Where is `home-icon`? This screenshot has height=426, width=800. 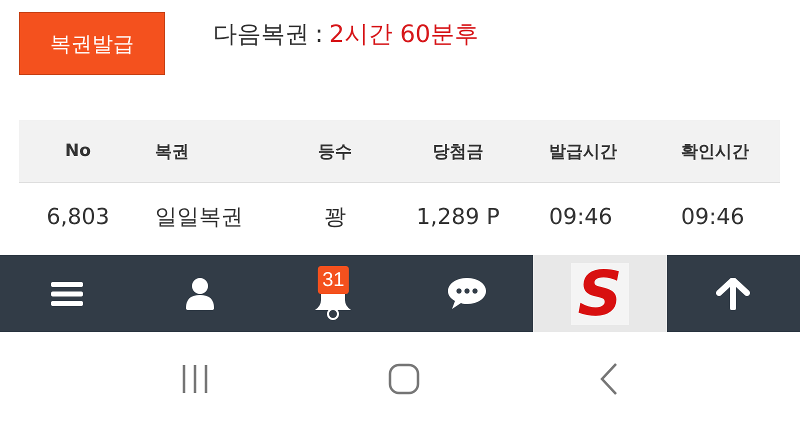 home-icon is located at coordinates (404, 379).